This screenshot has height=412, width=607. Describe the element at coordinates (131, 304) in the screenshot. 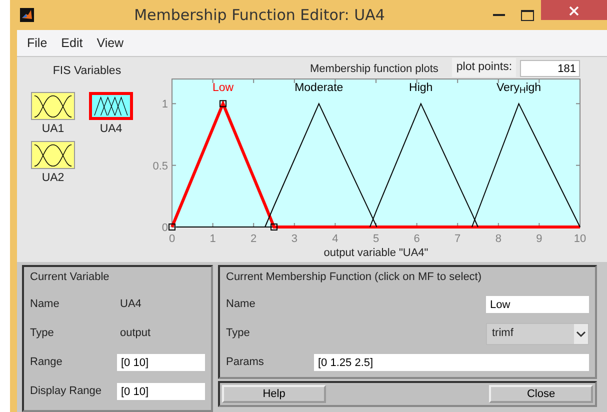

I see `field-value: UA4` at that location.